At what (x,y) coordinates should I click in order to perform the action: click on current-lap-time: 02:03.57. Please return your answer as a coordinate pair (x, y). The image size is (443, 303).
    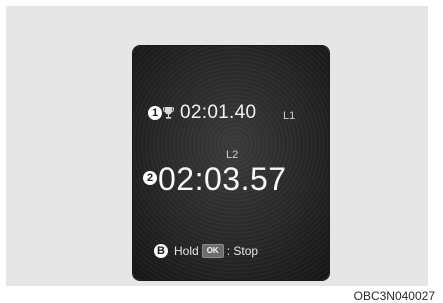
    Looking at the image, I should click on (222, 179).